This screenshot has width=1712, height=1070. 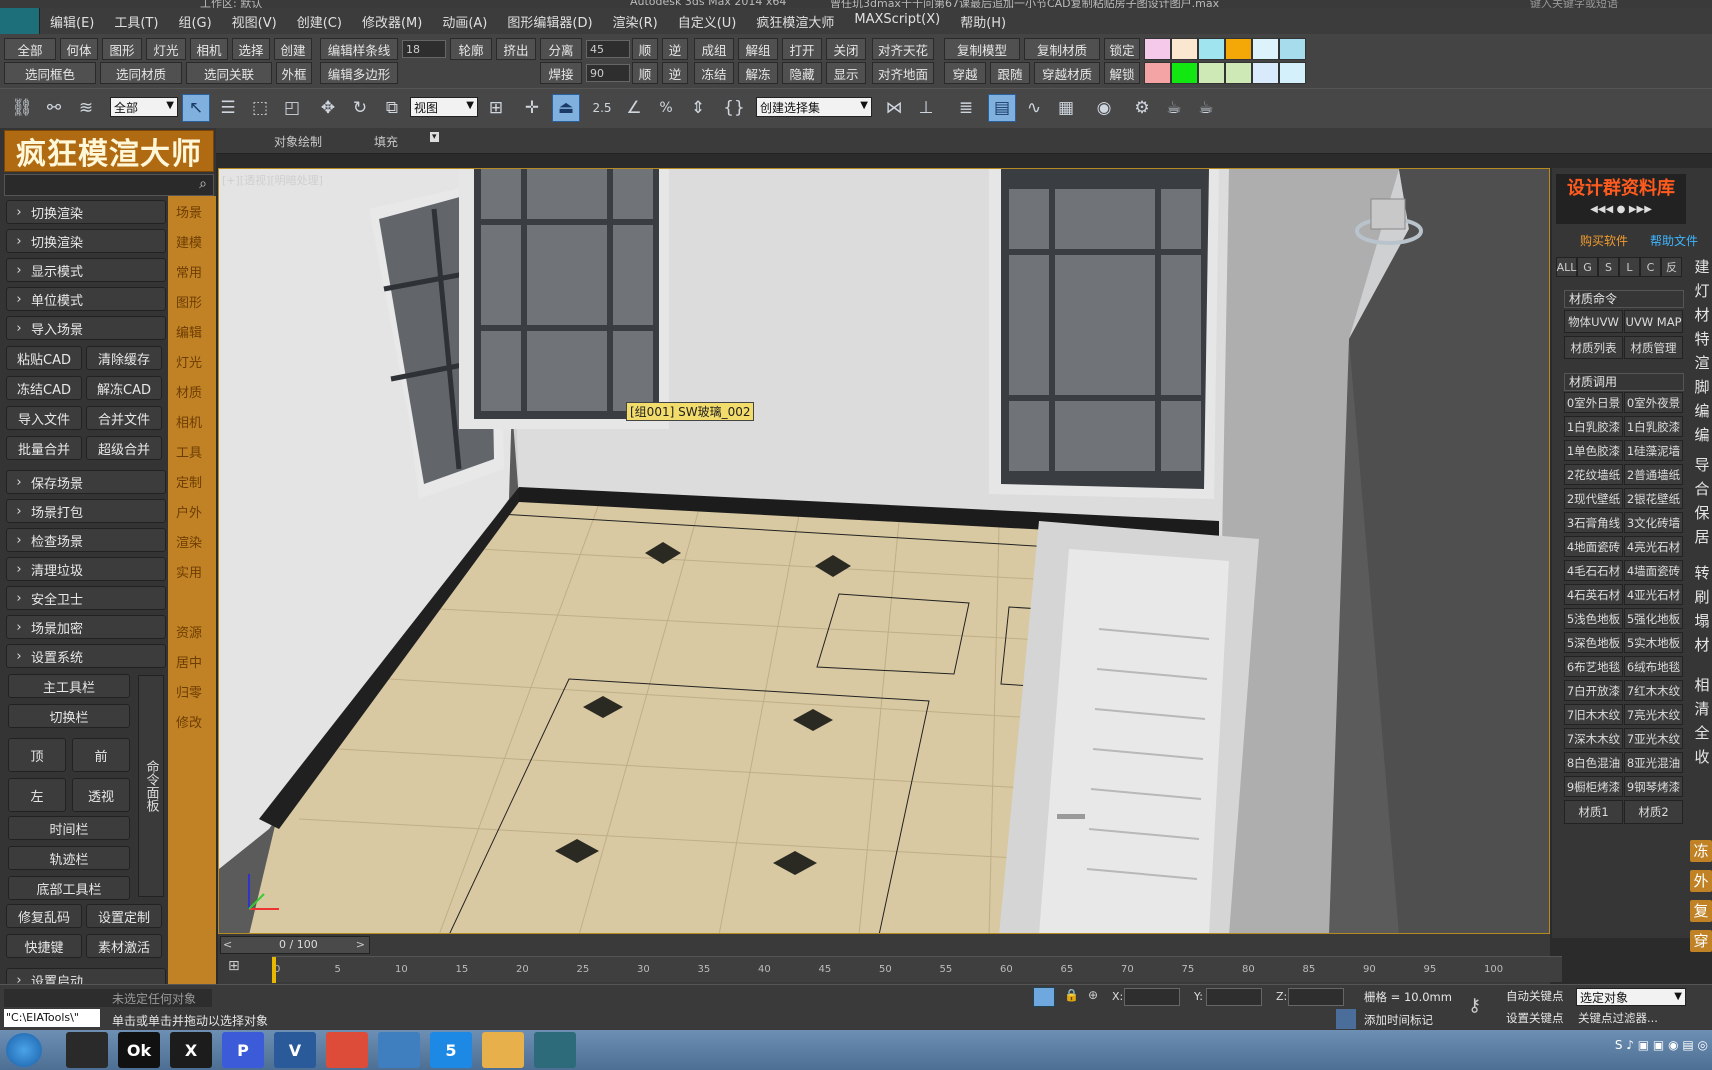 What do you see at coordinates (1010, 73) in the screenshot?
I see `through-op-1: 跟随` at bounding box center [1010, 73].